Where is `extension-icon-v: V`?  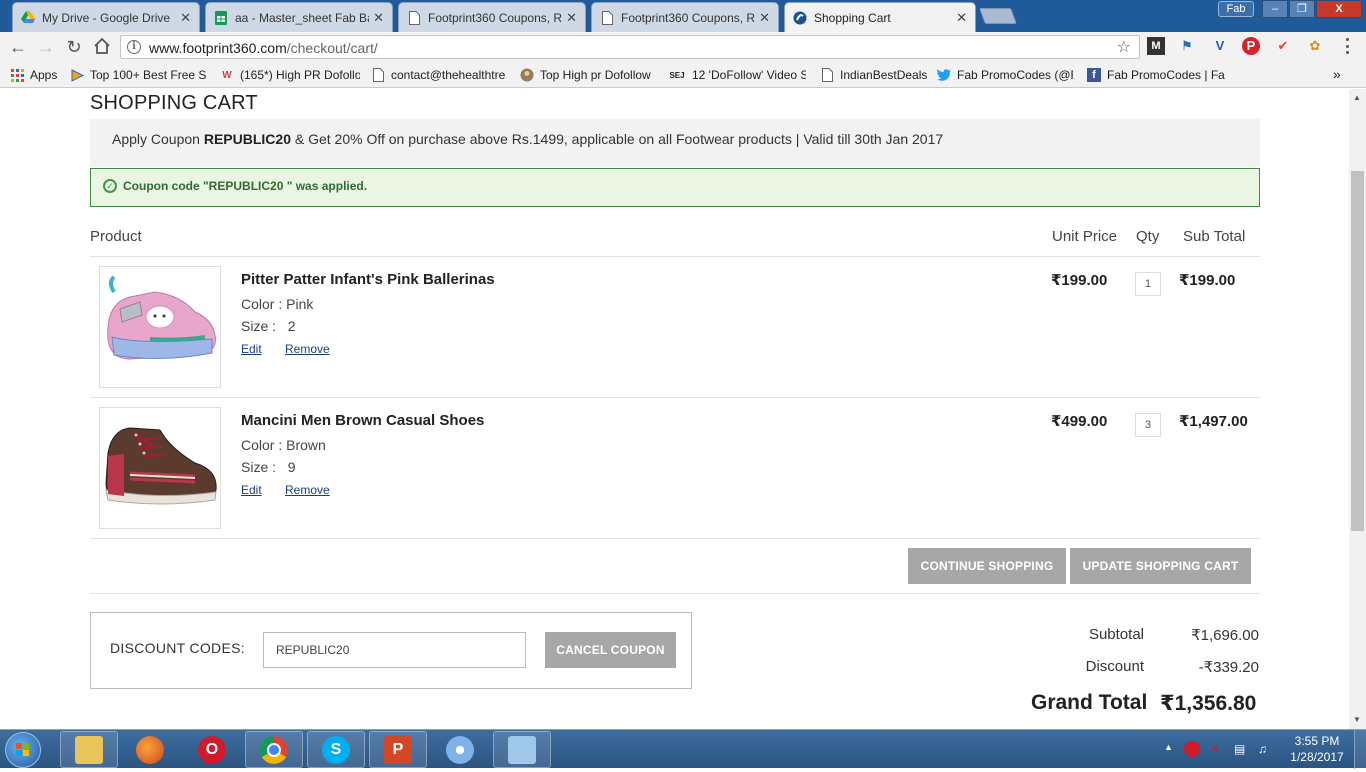
extension-icon-v: V is located at coordinates (1220, 46).